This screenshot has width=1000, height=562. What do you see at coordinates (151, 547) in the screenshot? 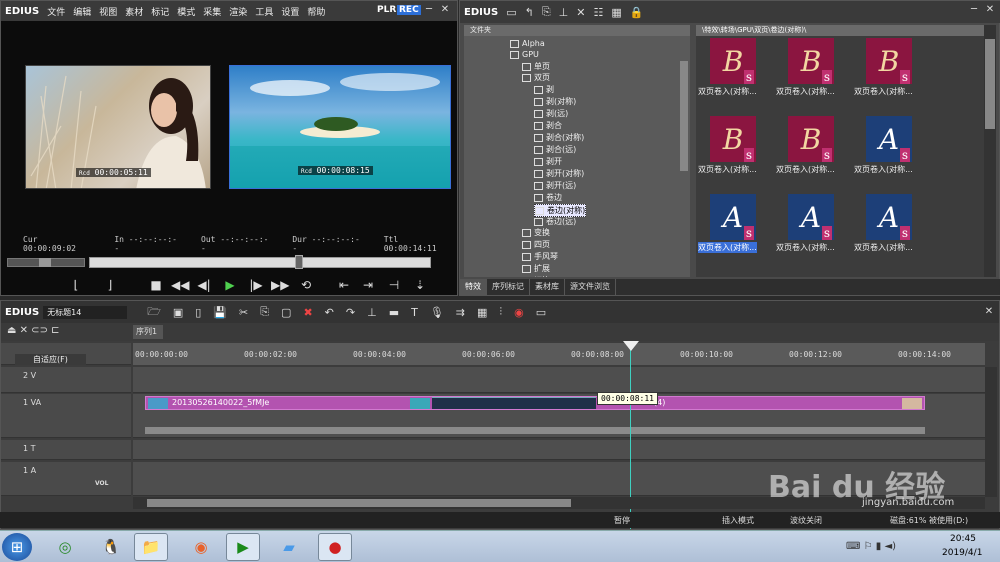
I see `explorer-icon: 📁` at bounding box center [151, 547].